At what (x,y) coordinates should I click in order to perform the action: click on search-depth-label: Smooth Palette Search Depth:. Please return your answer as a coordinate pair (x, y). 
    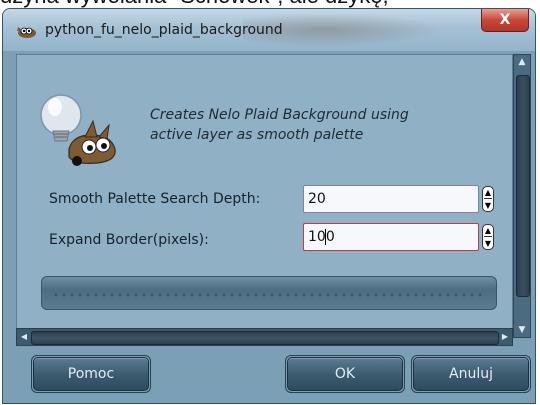
    Looking at the image, I should click on (155, 199).